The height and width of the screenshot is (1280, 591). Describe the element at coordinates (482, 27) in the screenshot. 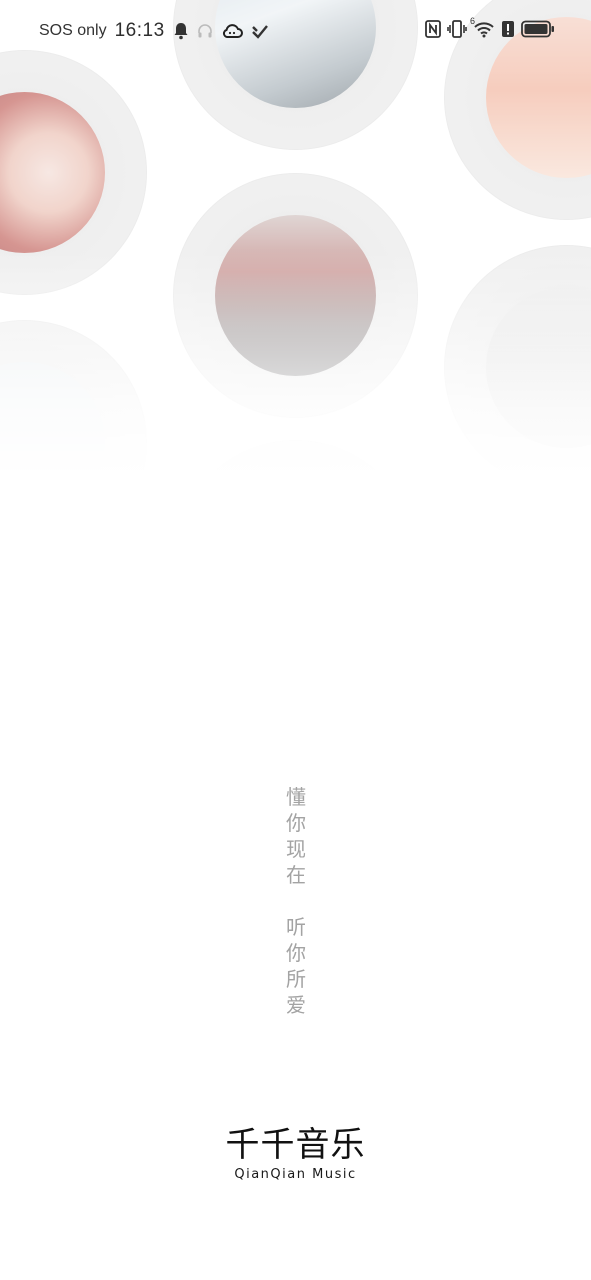

I see `wifi-icon: 6` at that location.